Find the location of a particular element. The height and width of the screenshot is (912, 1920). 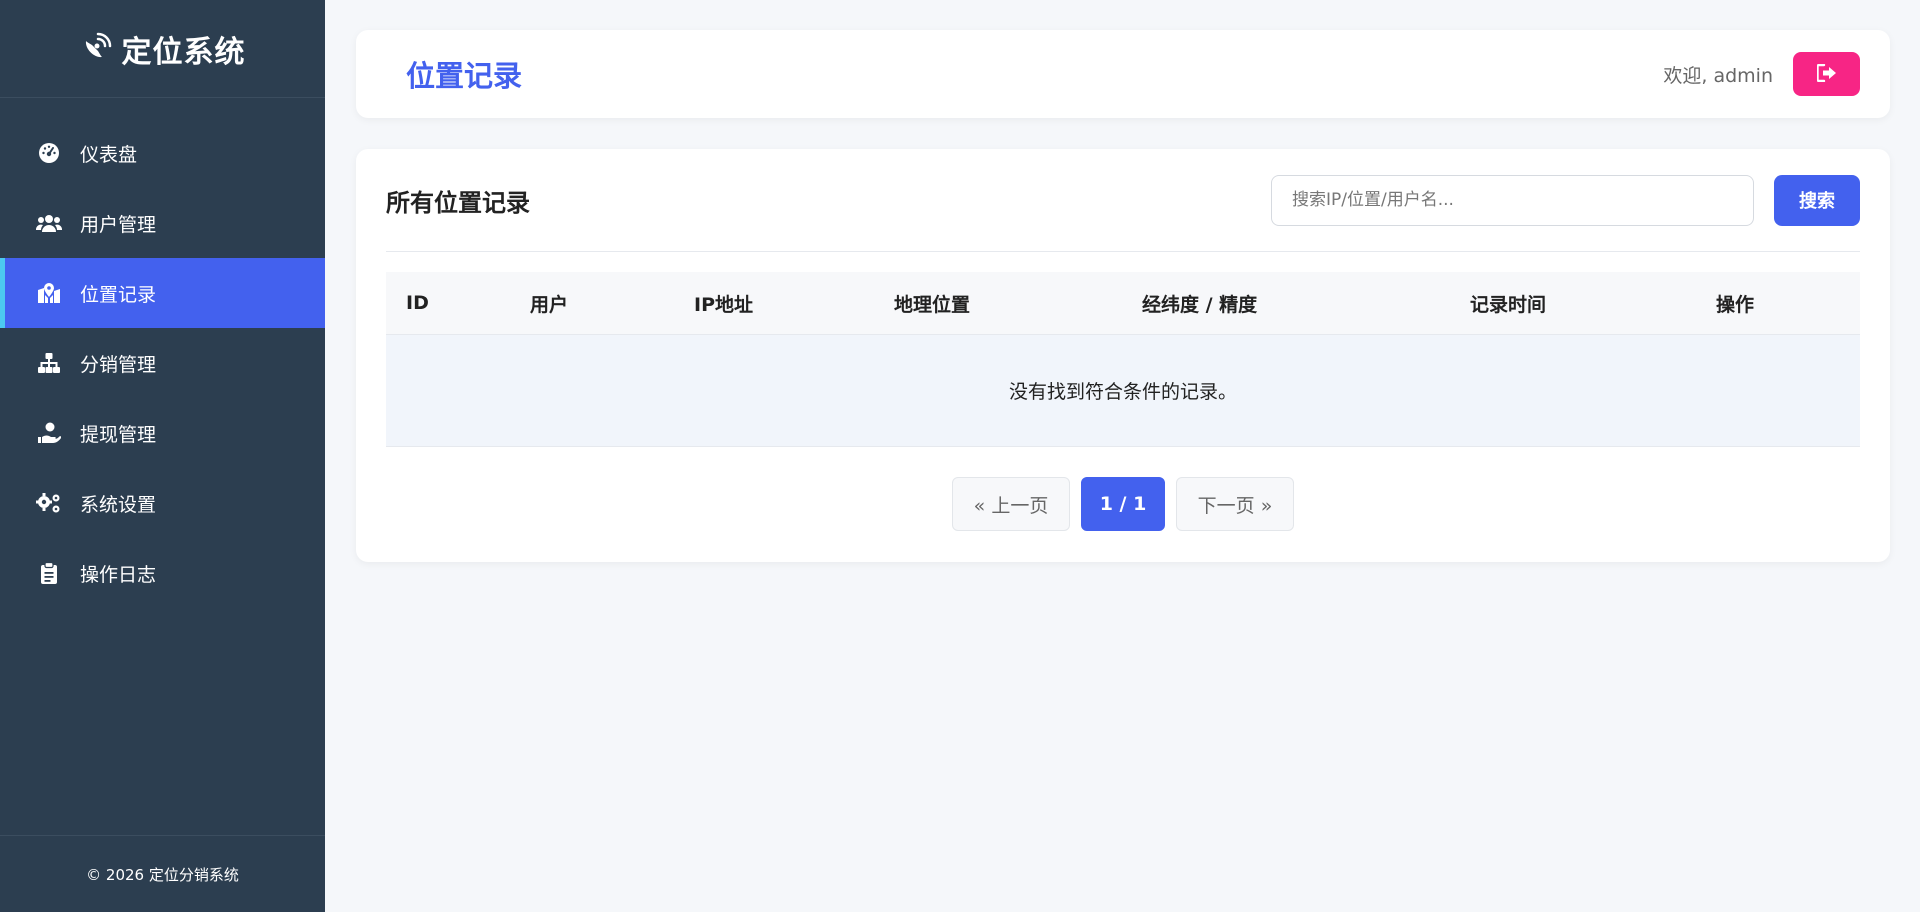

welcome-text: 欢迎, admin is located at coordinates (1718, 75).